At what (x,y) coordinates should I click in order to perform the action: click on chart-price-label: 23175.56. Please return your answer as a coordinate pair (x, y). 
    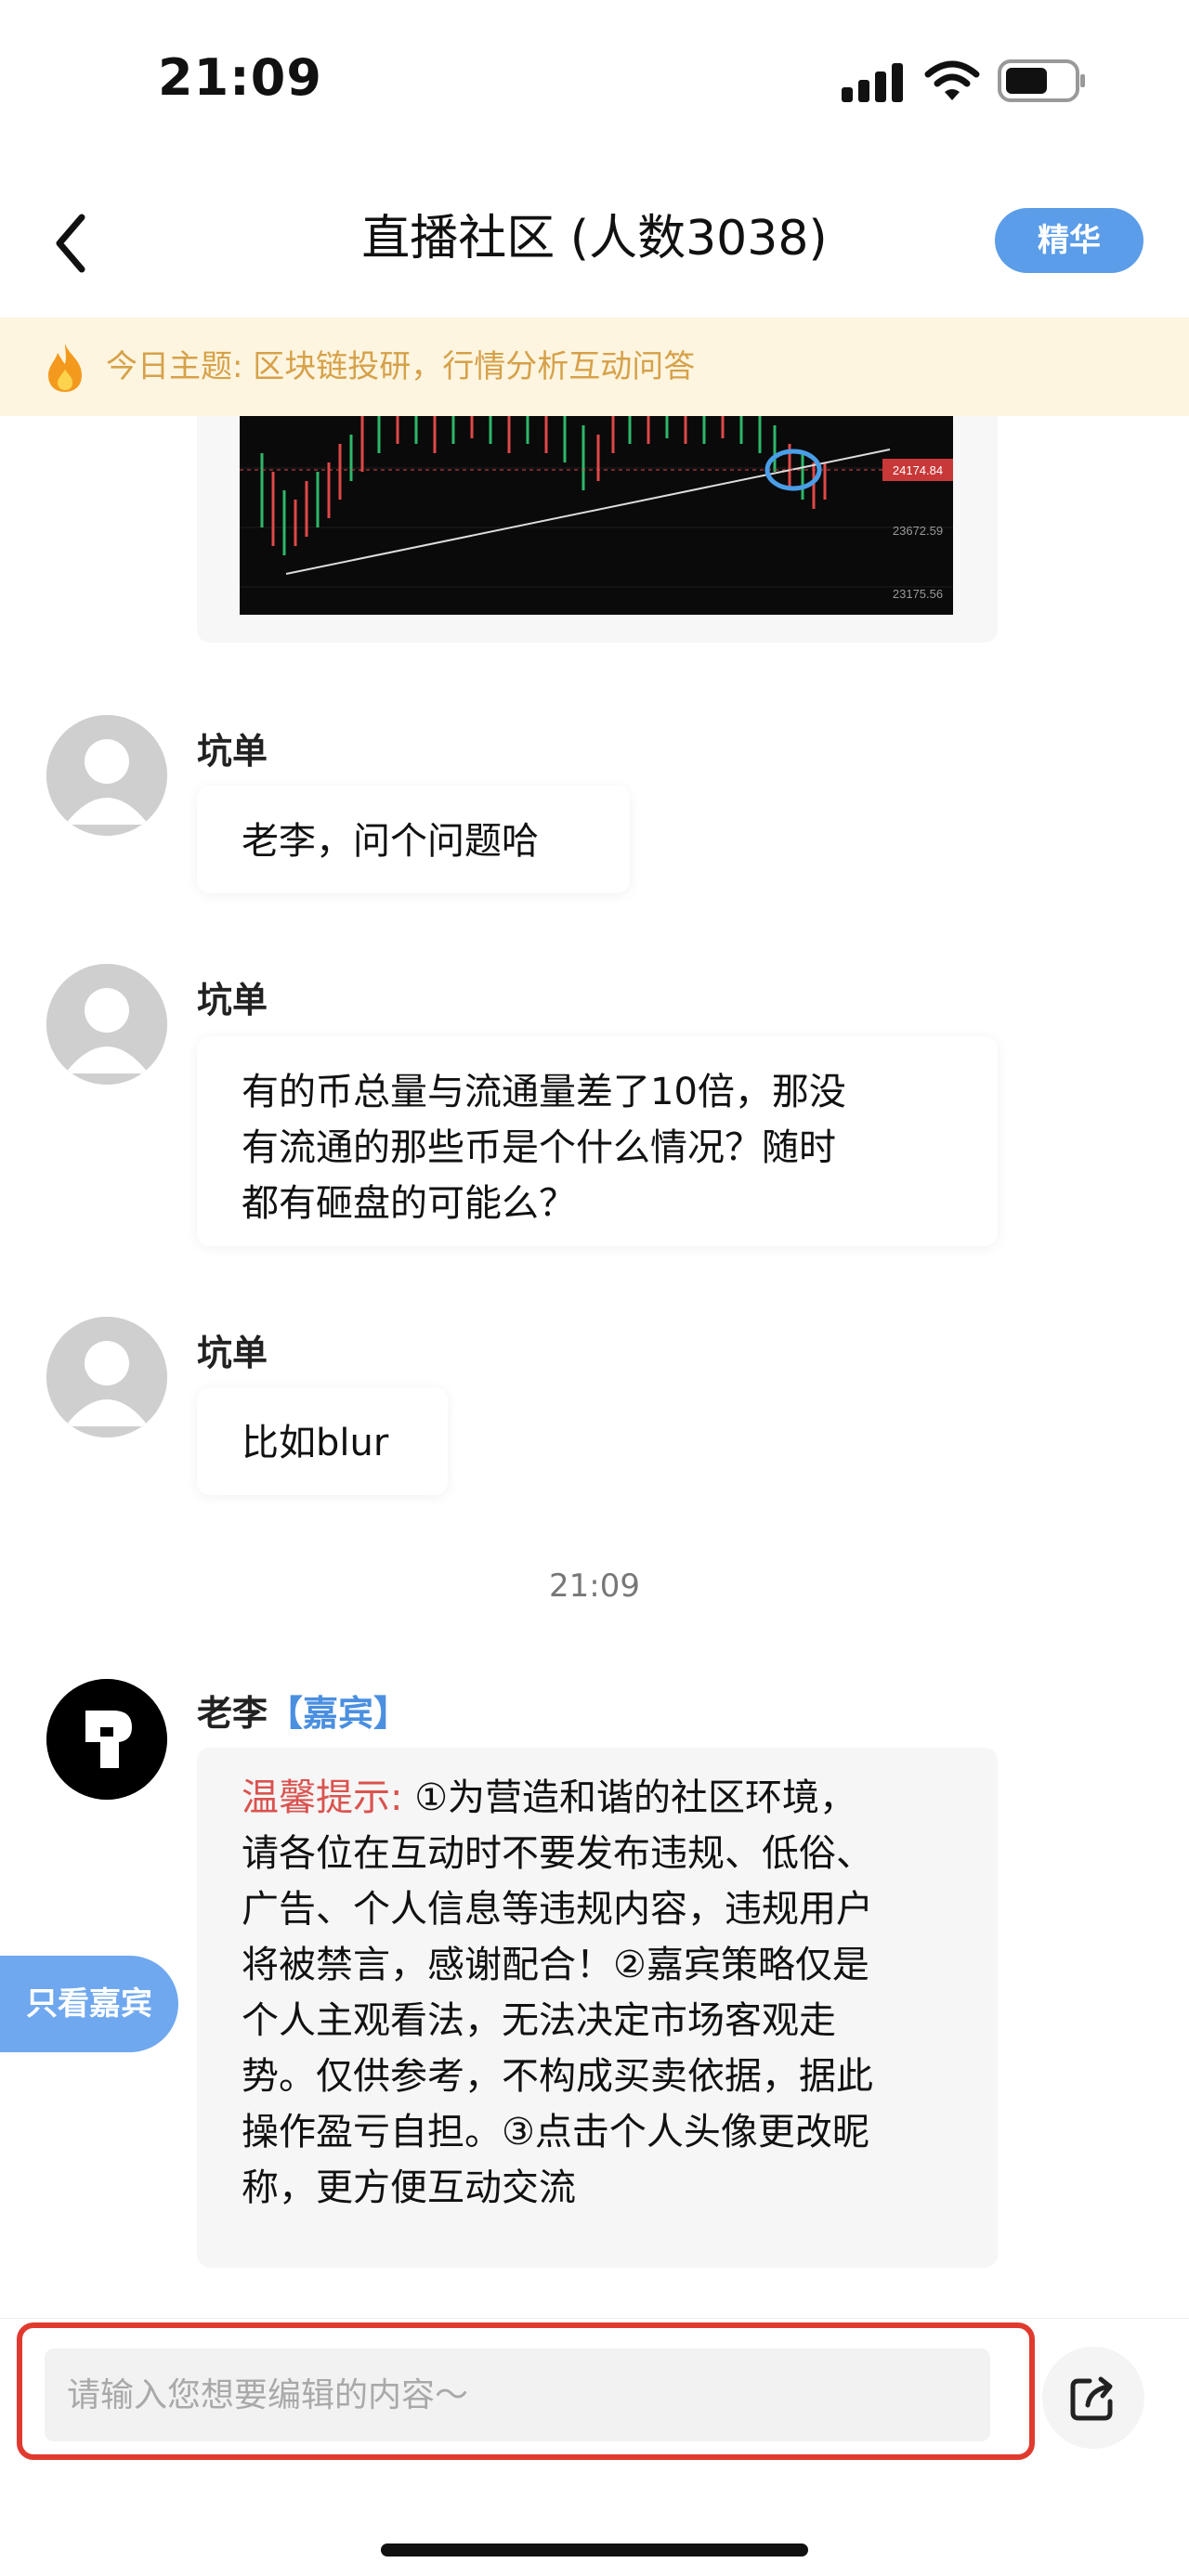
    Looking at the image, I should click on (918, 594).